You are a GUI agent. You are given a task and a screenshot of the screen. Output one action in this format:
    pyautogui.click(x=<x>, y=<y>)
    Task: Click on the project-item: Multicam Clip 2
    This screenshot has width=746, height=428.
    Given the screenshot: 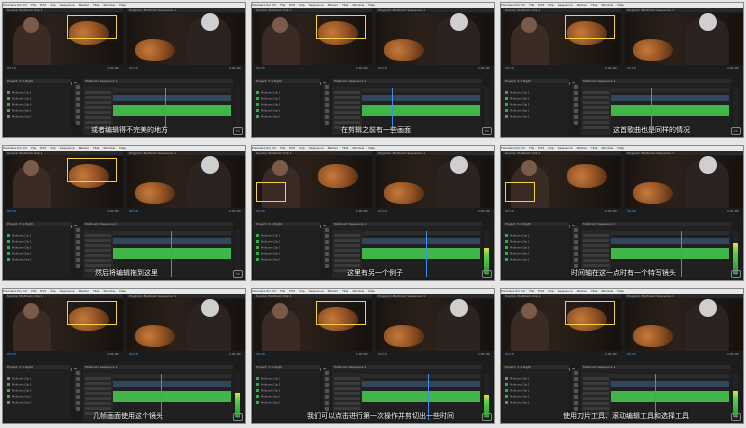 What is the action you would take?
    pyautogui.click(x=38, y=242)
    